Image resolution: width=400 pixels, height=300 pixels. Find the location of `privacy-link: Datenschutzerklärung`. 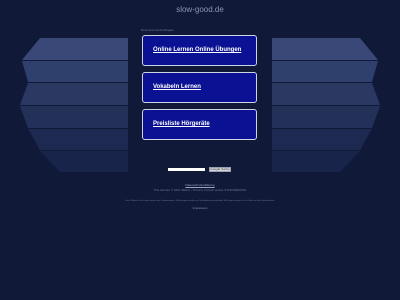

privacy-link: Datenschutzerklärung is located at coordinates (200, 185).